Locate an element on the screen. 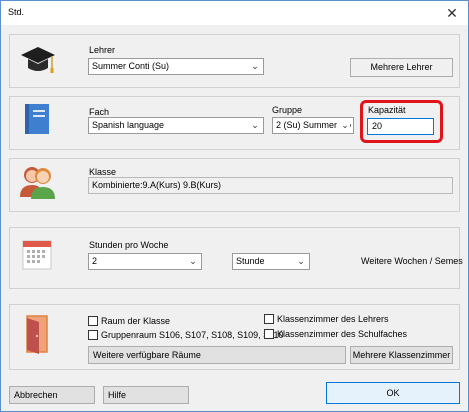  ok-button: OK is located at coordinates (393, 393).